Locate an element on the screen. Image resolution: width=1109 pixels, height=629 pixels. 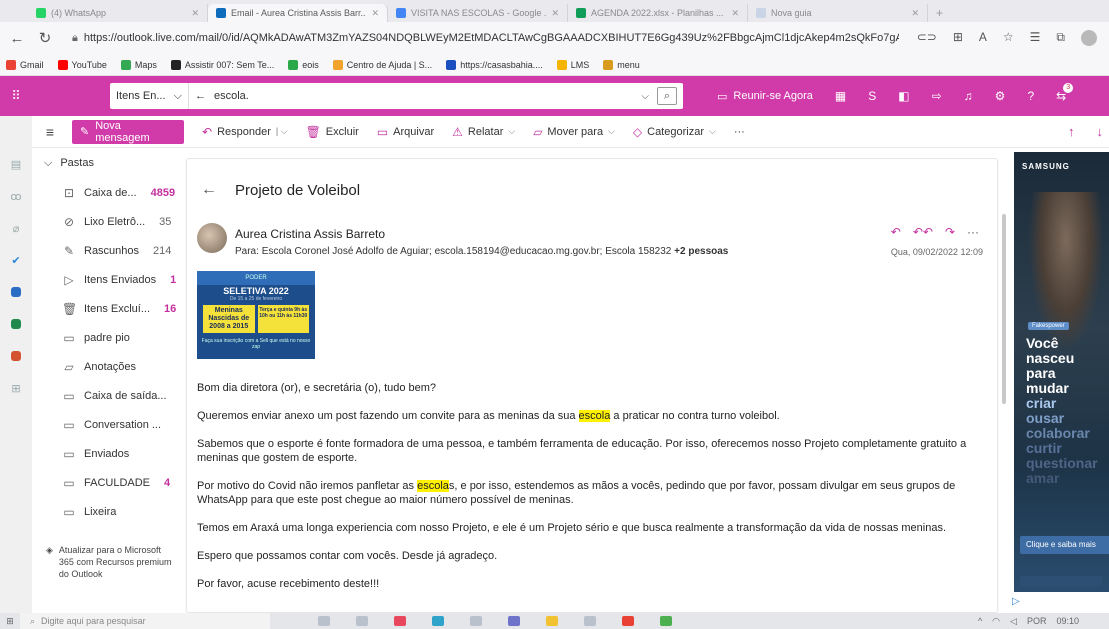
todo-icon: ✔ is located at coordinates (16, 260).